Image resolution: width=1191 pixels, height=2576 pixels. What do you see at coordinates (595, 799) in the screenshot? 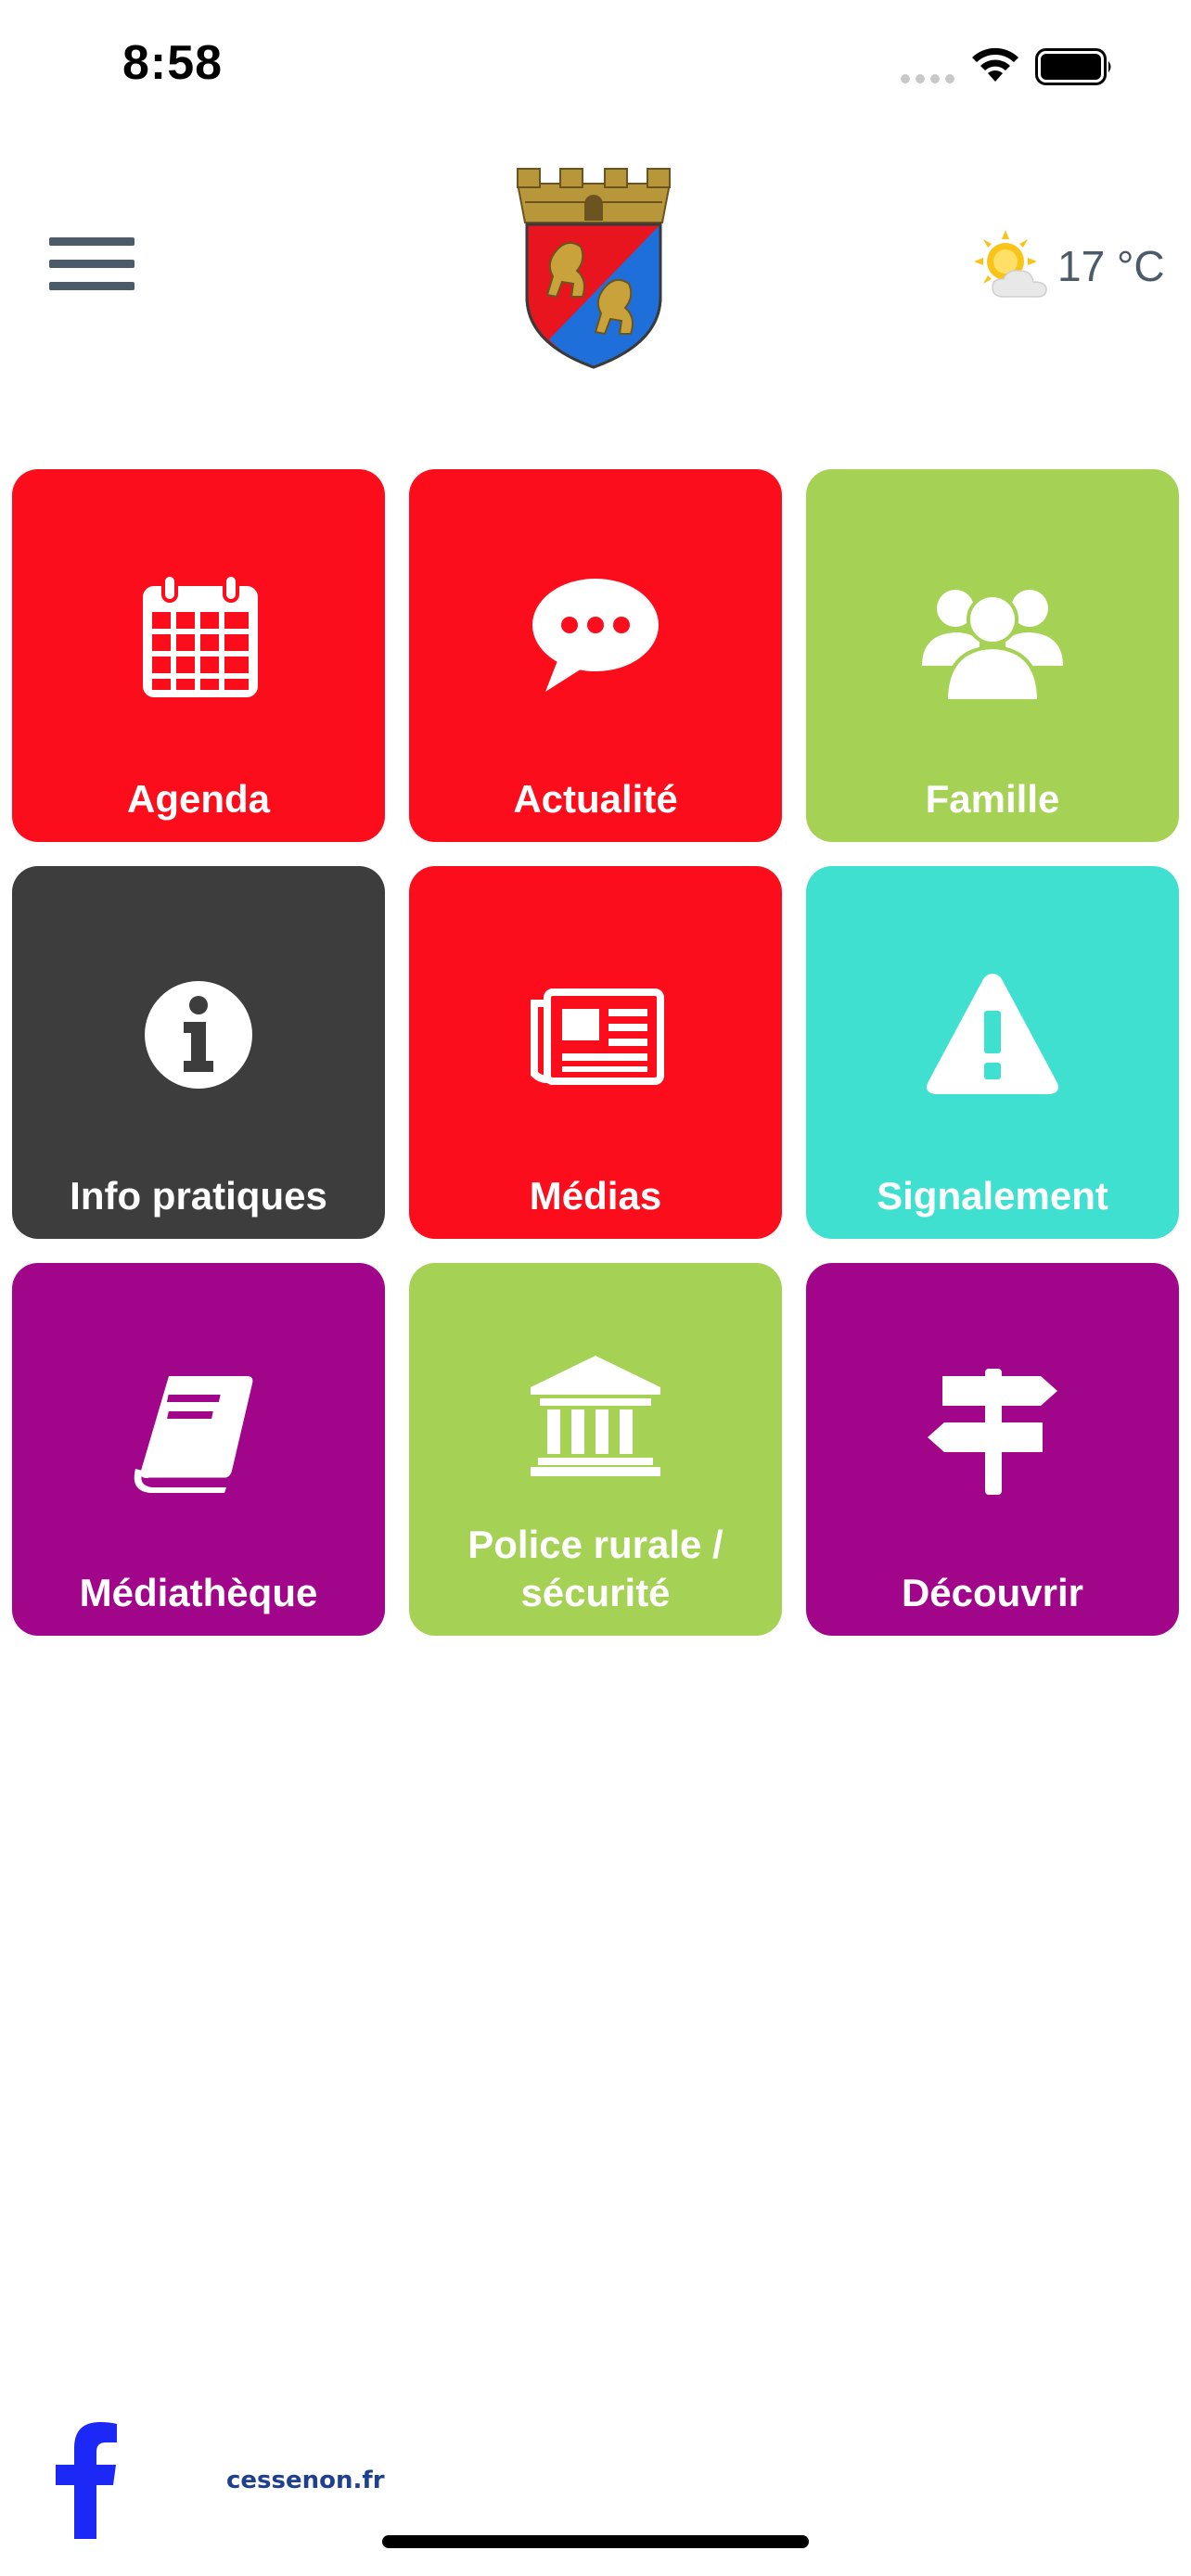
I see `tile-label: Actualité` at bounding box center [595, 799].